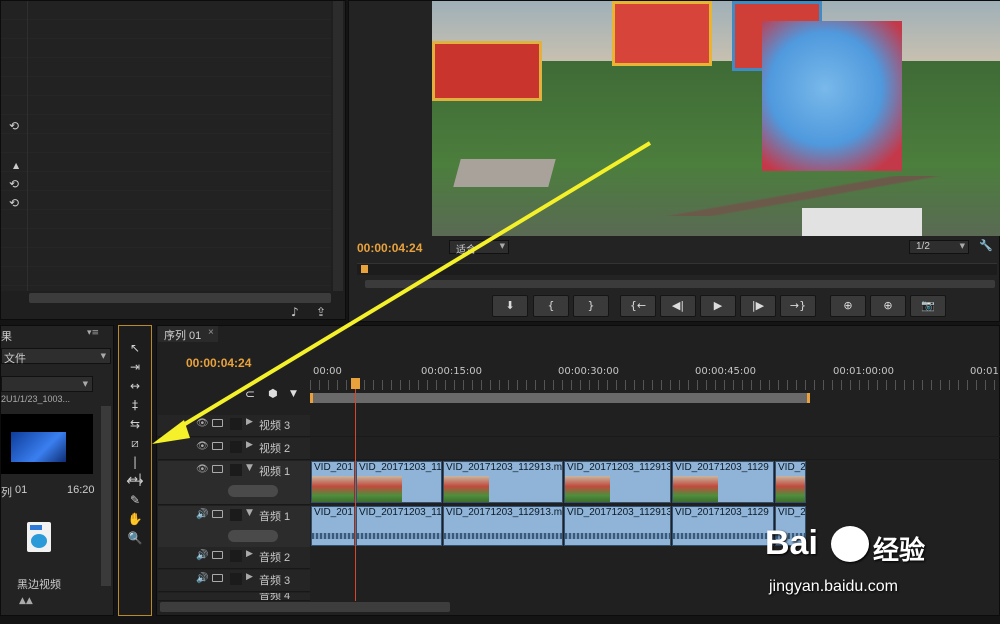  What do you see at coordinates (171, 432) in the screenshot?
I see `arrow-head` at bounding box center [171, 432].